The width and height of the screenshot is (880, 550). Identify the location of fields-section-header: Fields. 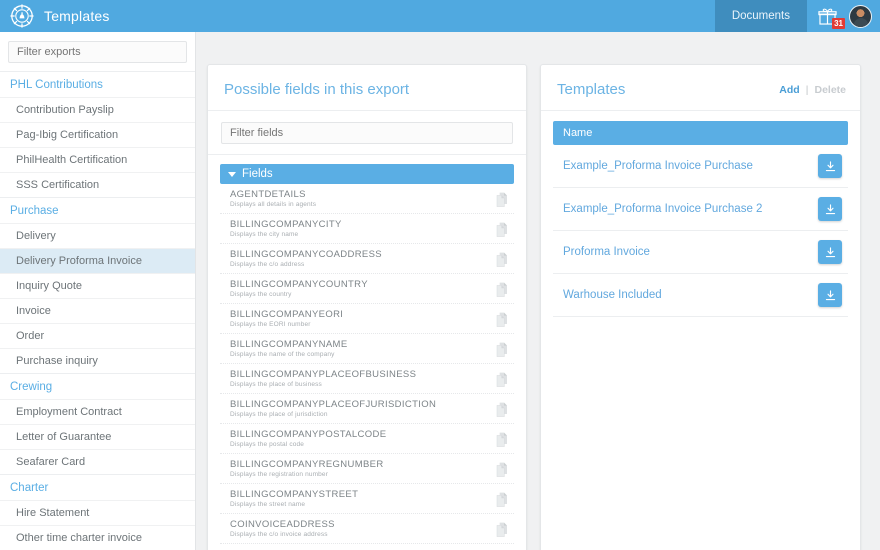
(367, 174).